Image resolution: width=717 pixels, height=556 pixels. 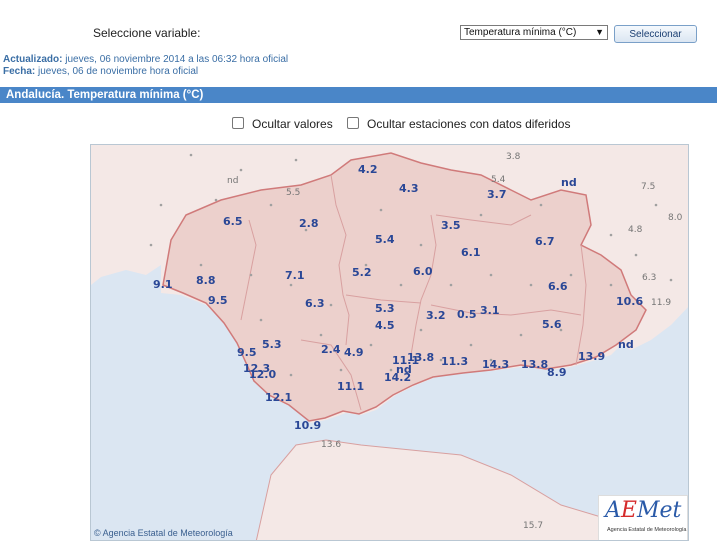 I want to click on variable-select: Temperatura mínima (°C) ▼, so click(x=534, y=32).